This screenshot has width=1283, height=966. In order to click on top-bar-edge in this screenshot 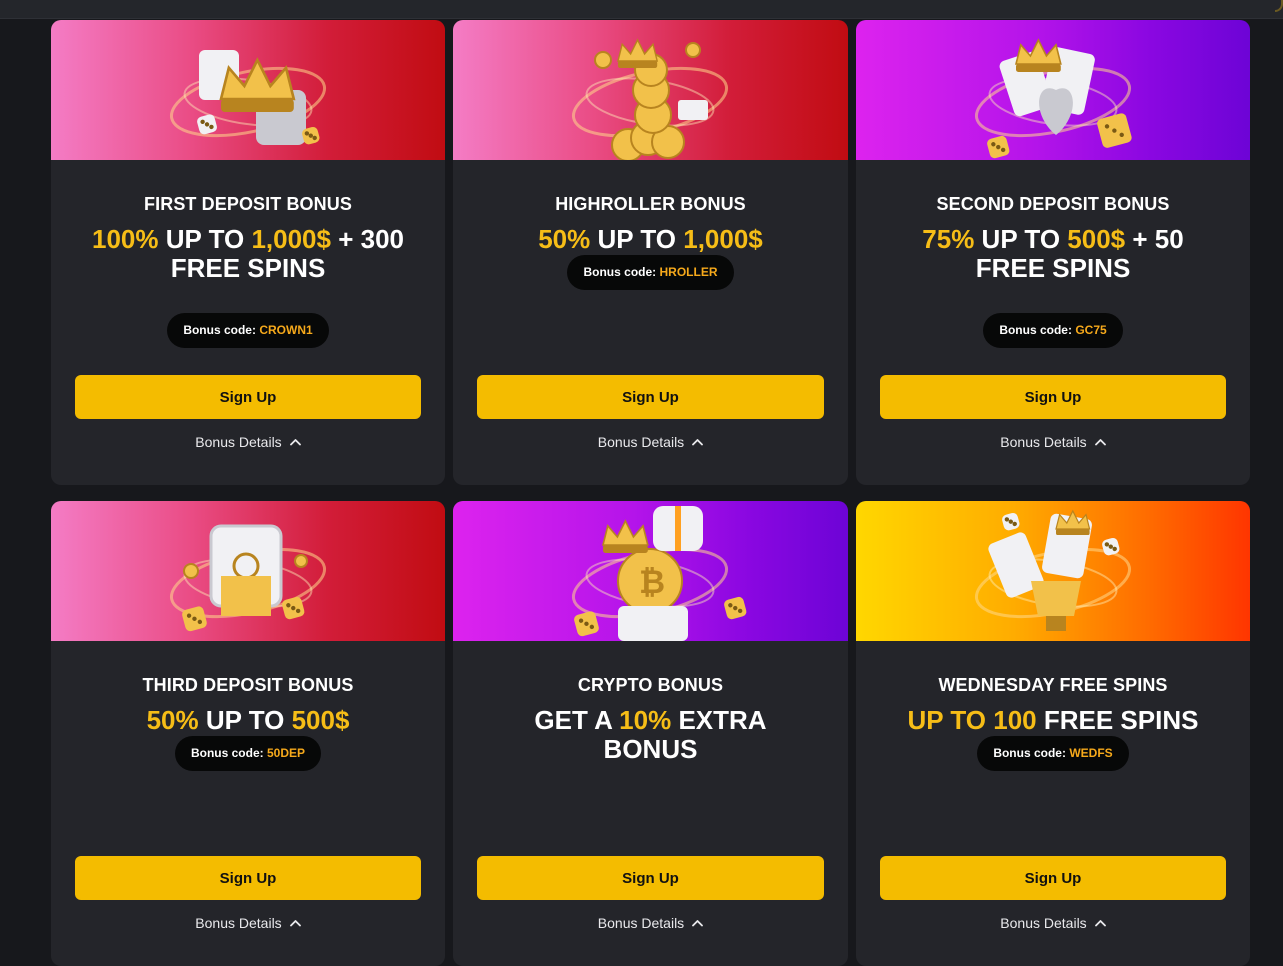, I will do `click(1279, 6)`.